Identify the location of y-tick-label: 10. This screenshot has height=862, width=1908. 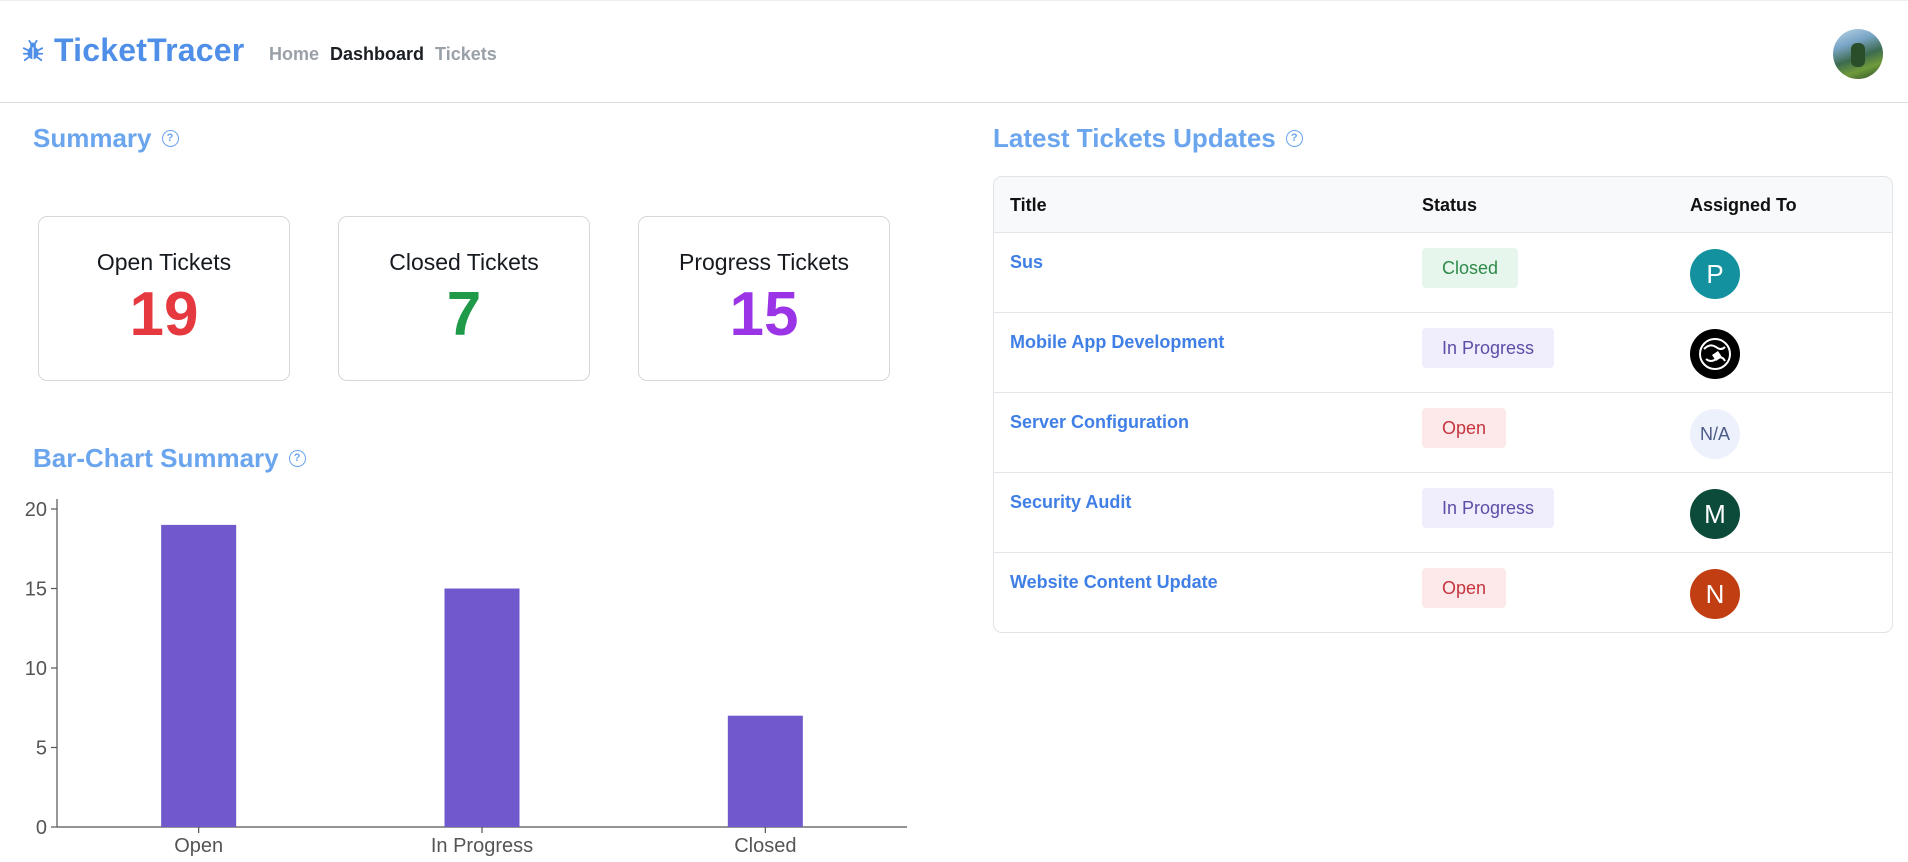
(36, 669).